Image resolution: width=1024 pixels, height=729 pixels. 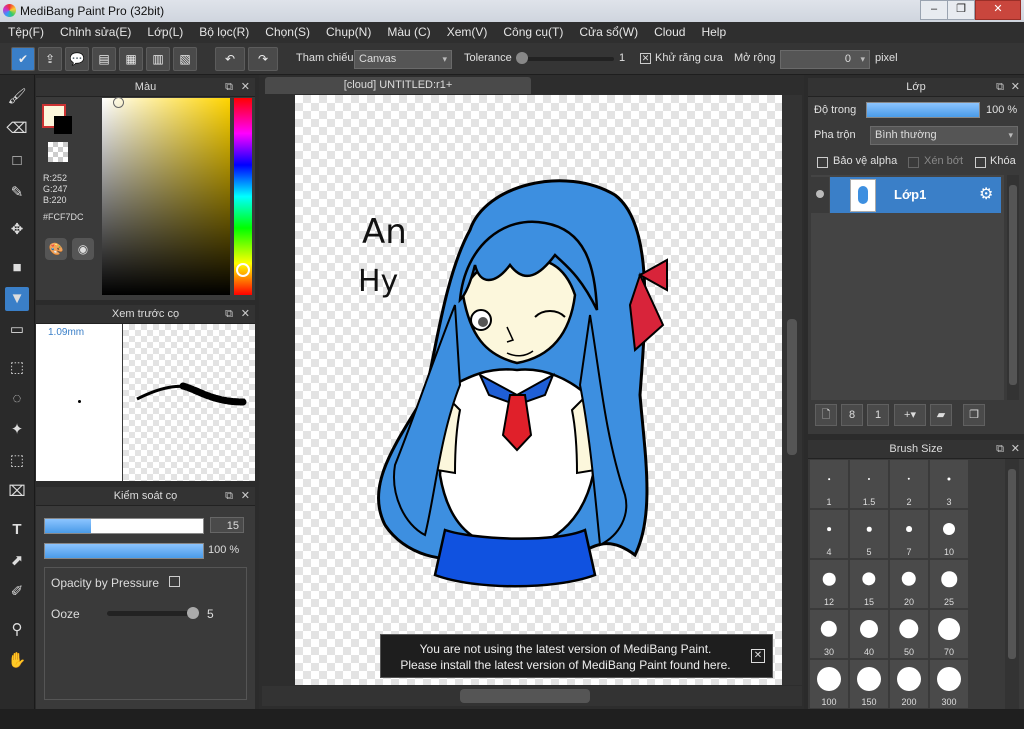 I want to click on bucket-tool-icon: ▼, so click(x=17, y=299).